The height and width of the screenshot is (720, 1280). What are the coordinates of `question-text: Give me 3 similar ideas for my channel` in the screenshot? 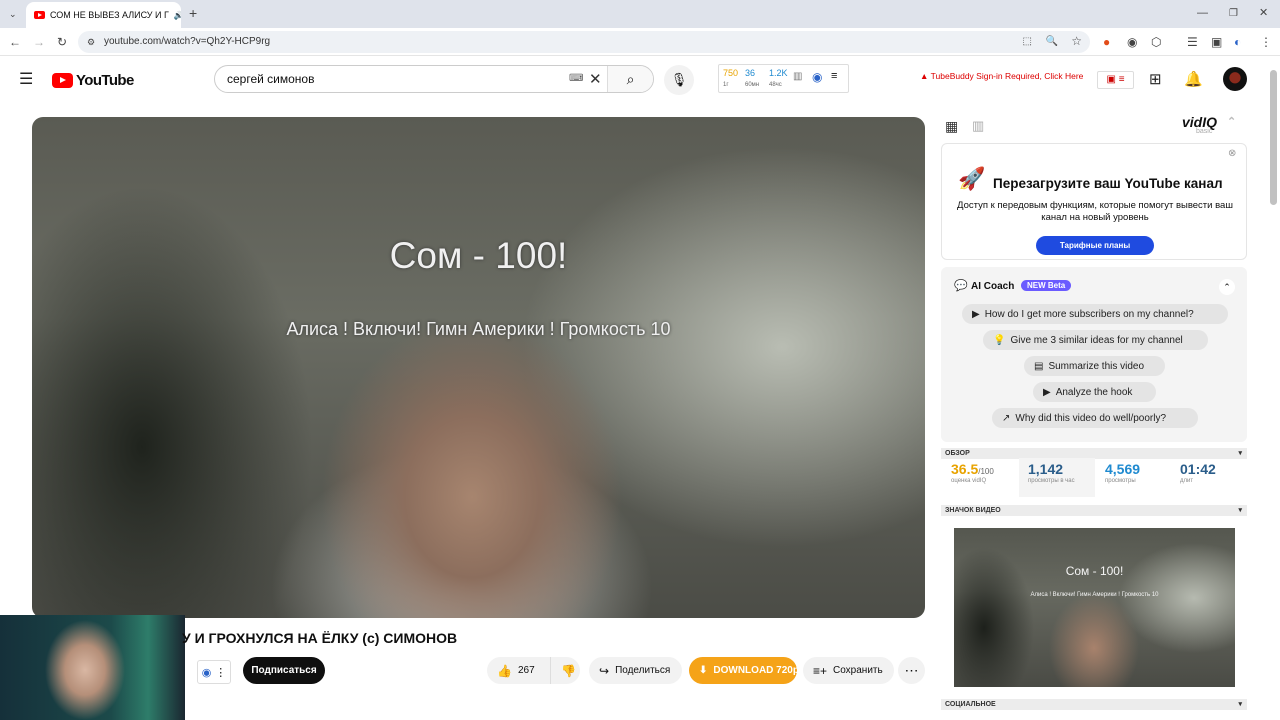 It's located at (1096, 340).